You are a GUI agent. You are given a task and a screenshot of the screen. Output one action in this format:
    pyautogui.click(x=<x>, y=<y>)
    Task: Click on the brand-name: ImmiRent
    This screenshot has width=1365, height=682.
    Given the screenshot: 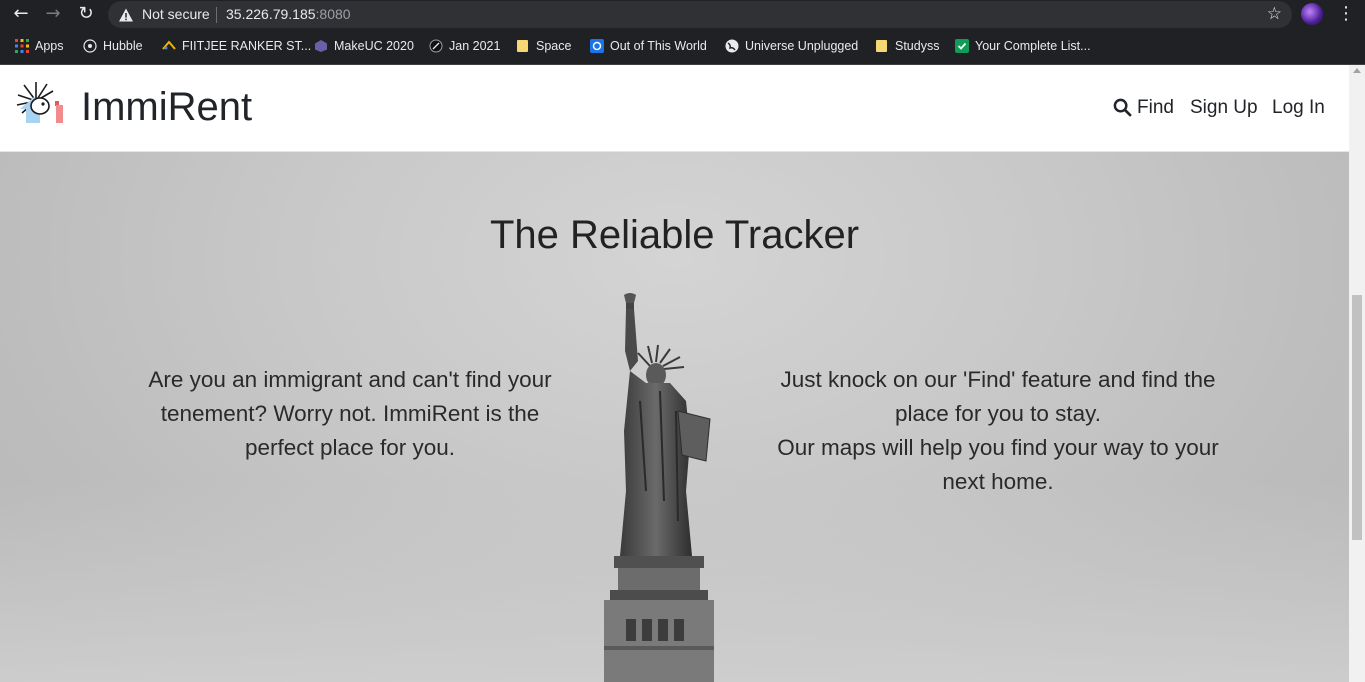 What is the action you would take?
    pyautogui.click(x=166, y=107)
    